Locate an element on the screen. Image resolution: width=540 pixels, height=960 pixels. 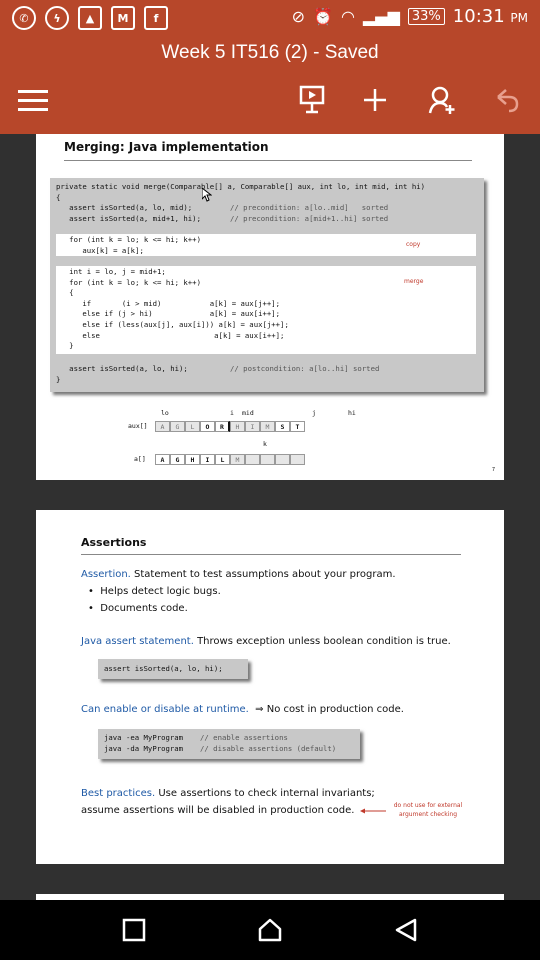
assert-code-example: assert isSorted(a, lo, hi); is located at coordinates (173, 669).